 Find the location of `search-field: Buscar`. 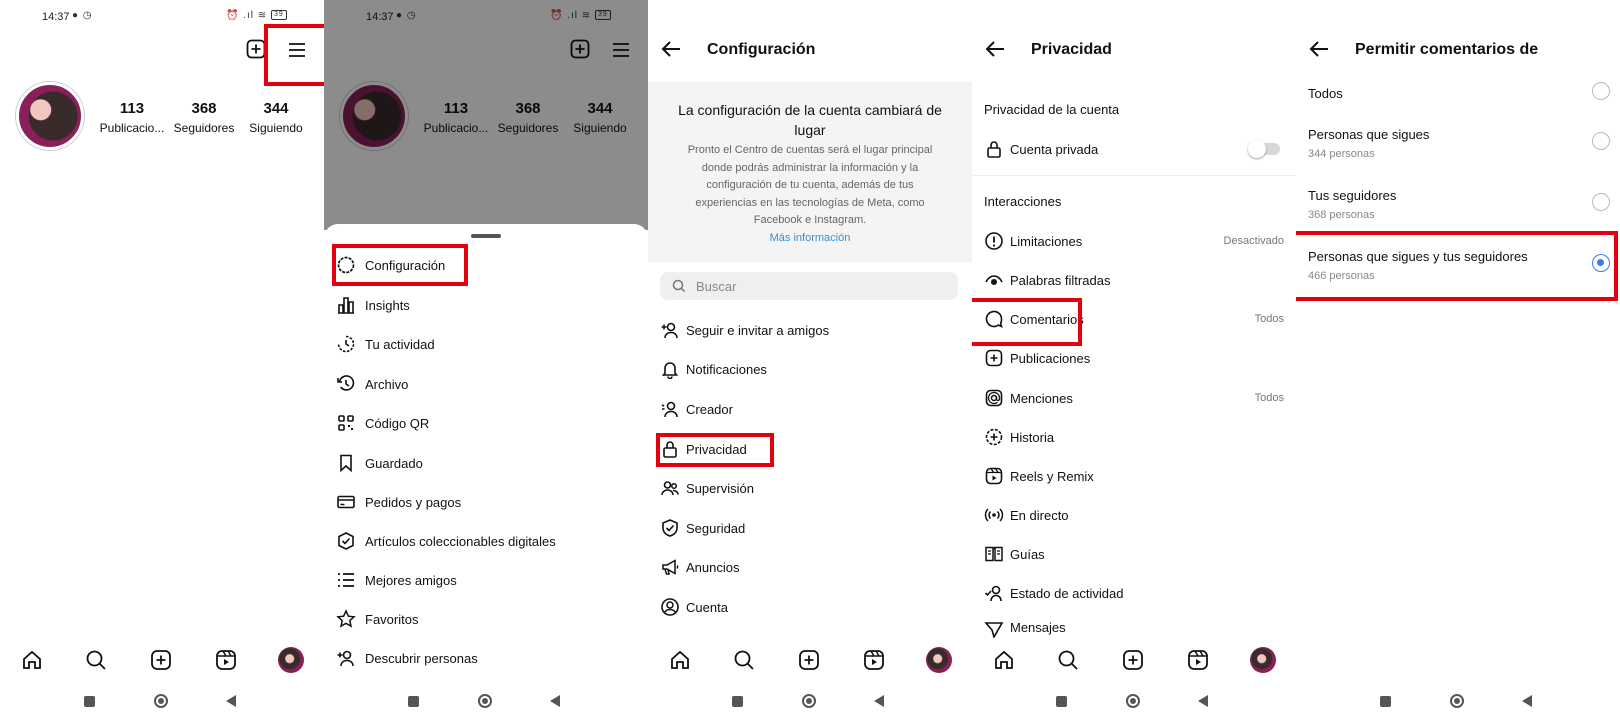

search-field: Buscar is located at coordinates (809, 286).